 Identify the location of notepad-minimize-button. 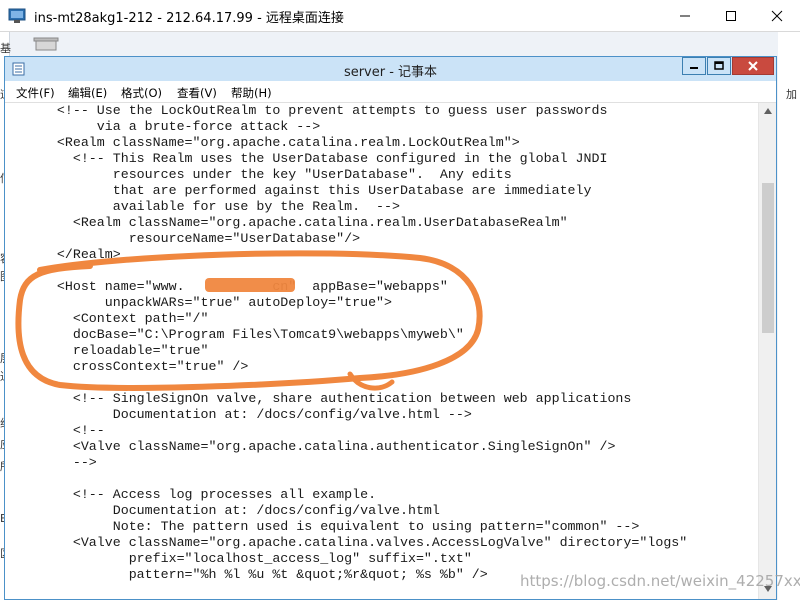
(694, 66).